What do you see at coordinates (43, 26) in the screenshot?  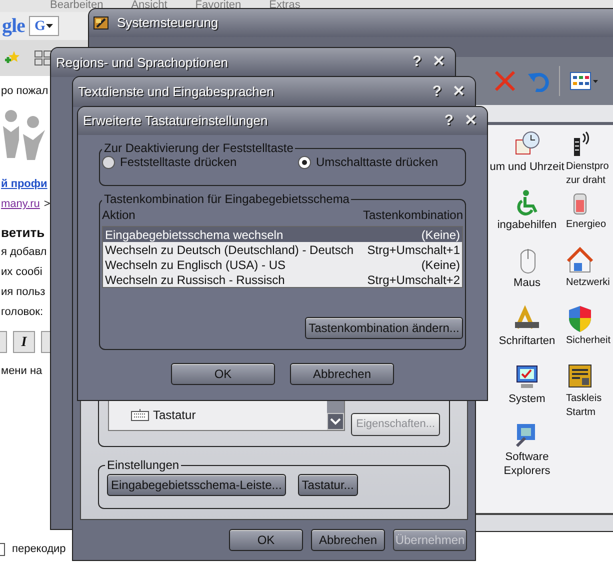 I see `search-engine-button: G` at bounding box center [43, 26].